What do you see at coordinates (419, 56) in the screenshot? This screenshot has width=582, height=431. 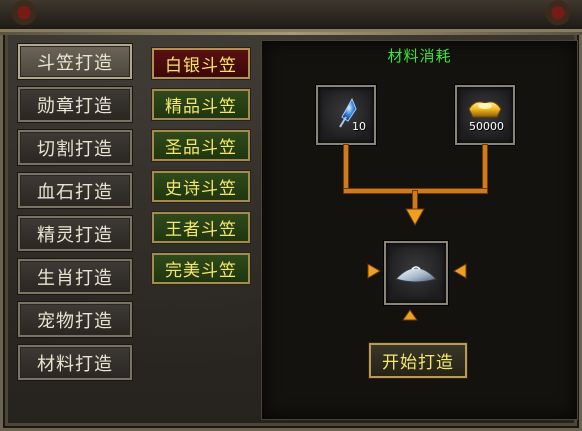 I see `panel-title: 材料消耗` at bounding box center [419, 56].